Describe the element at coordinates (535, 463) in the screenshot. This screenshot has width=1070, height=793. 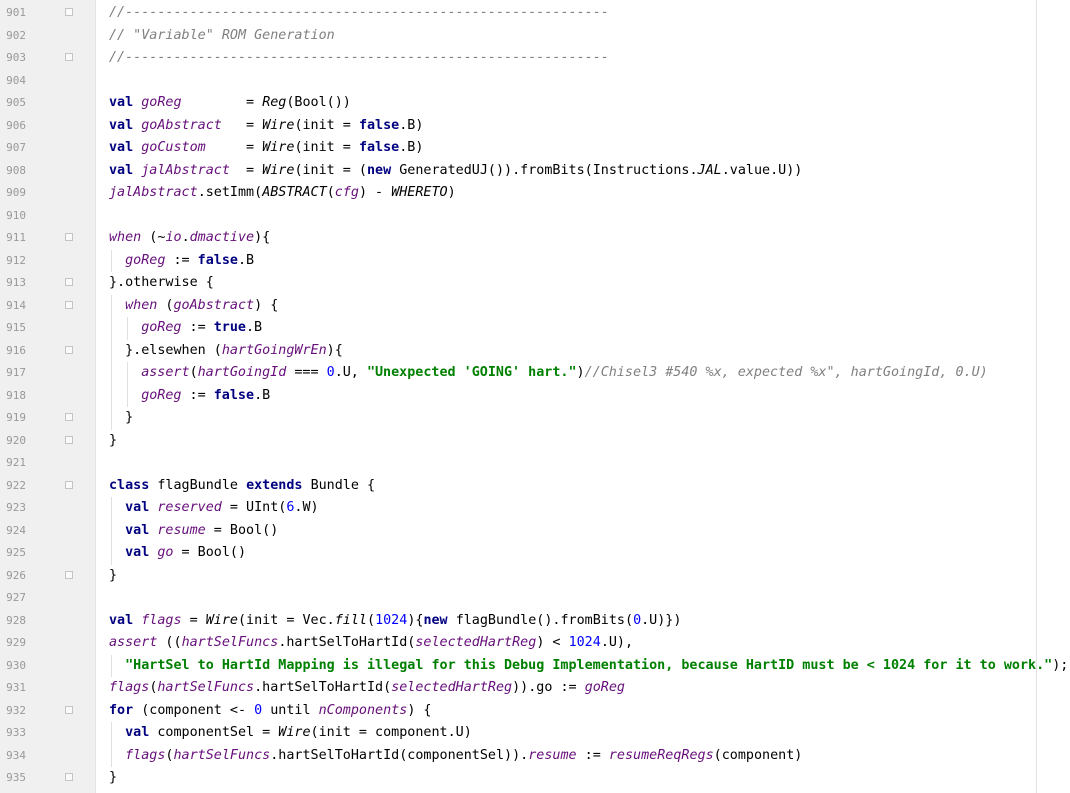
I see `code-line: 921` at that location.